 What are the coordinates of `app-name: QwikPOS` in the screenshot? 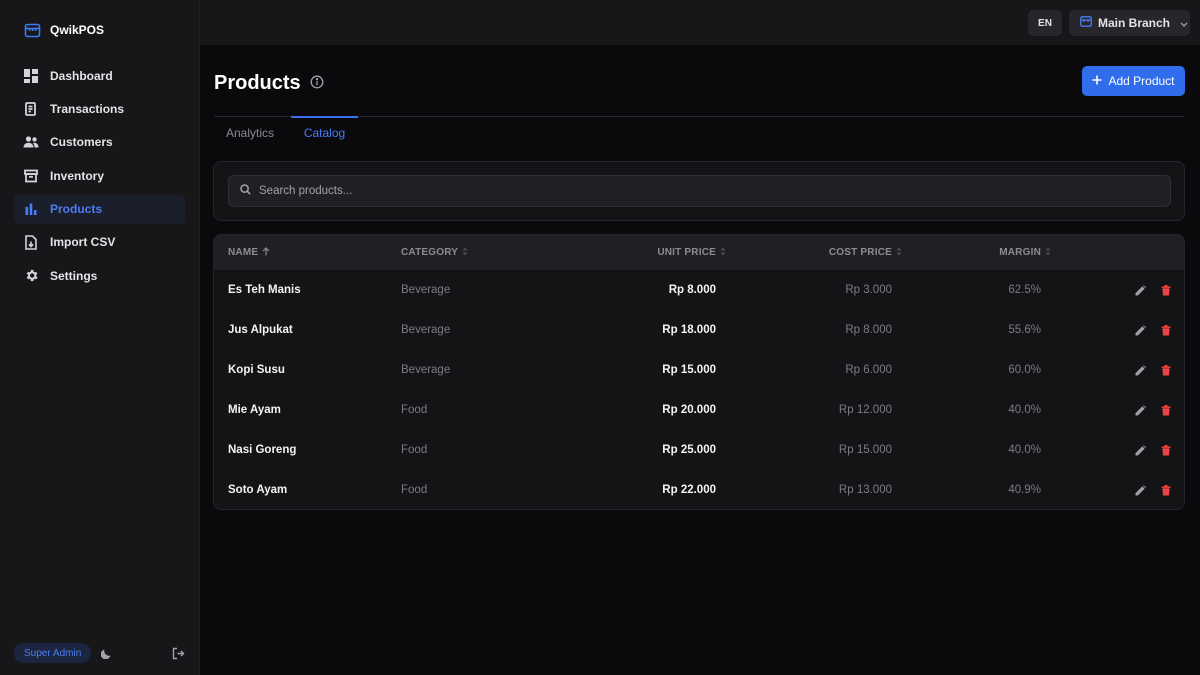 It's located at (77, 30).